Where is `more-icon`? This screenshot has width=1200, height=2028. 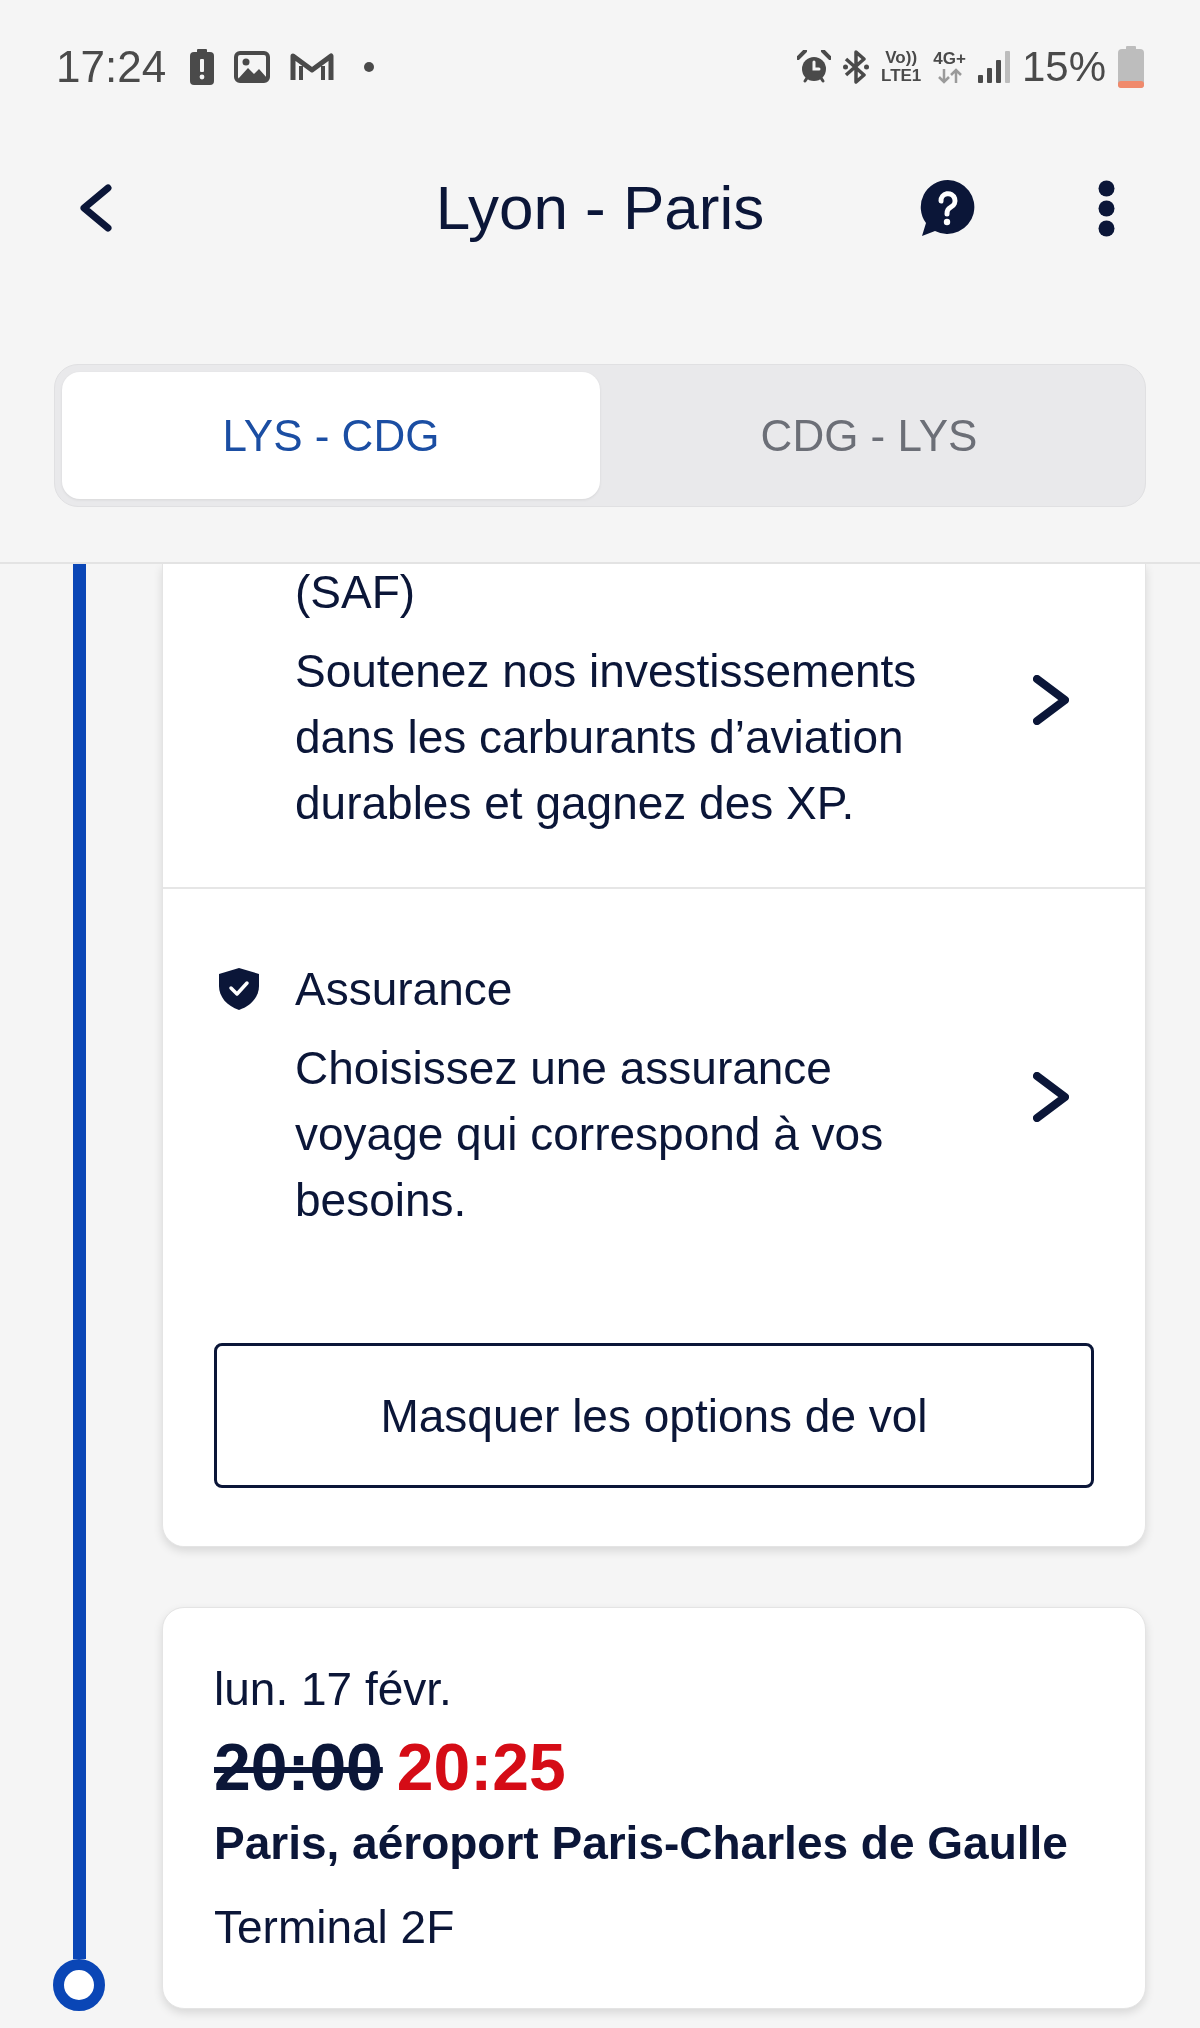
more-icon is located at coordinates (1106, 208).